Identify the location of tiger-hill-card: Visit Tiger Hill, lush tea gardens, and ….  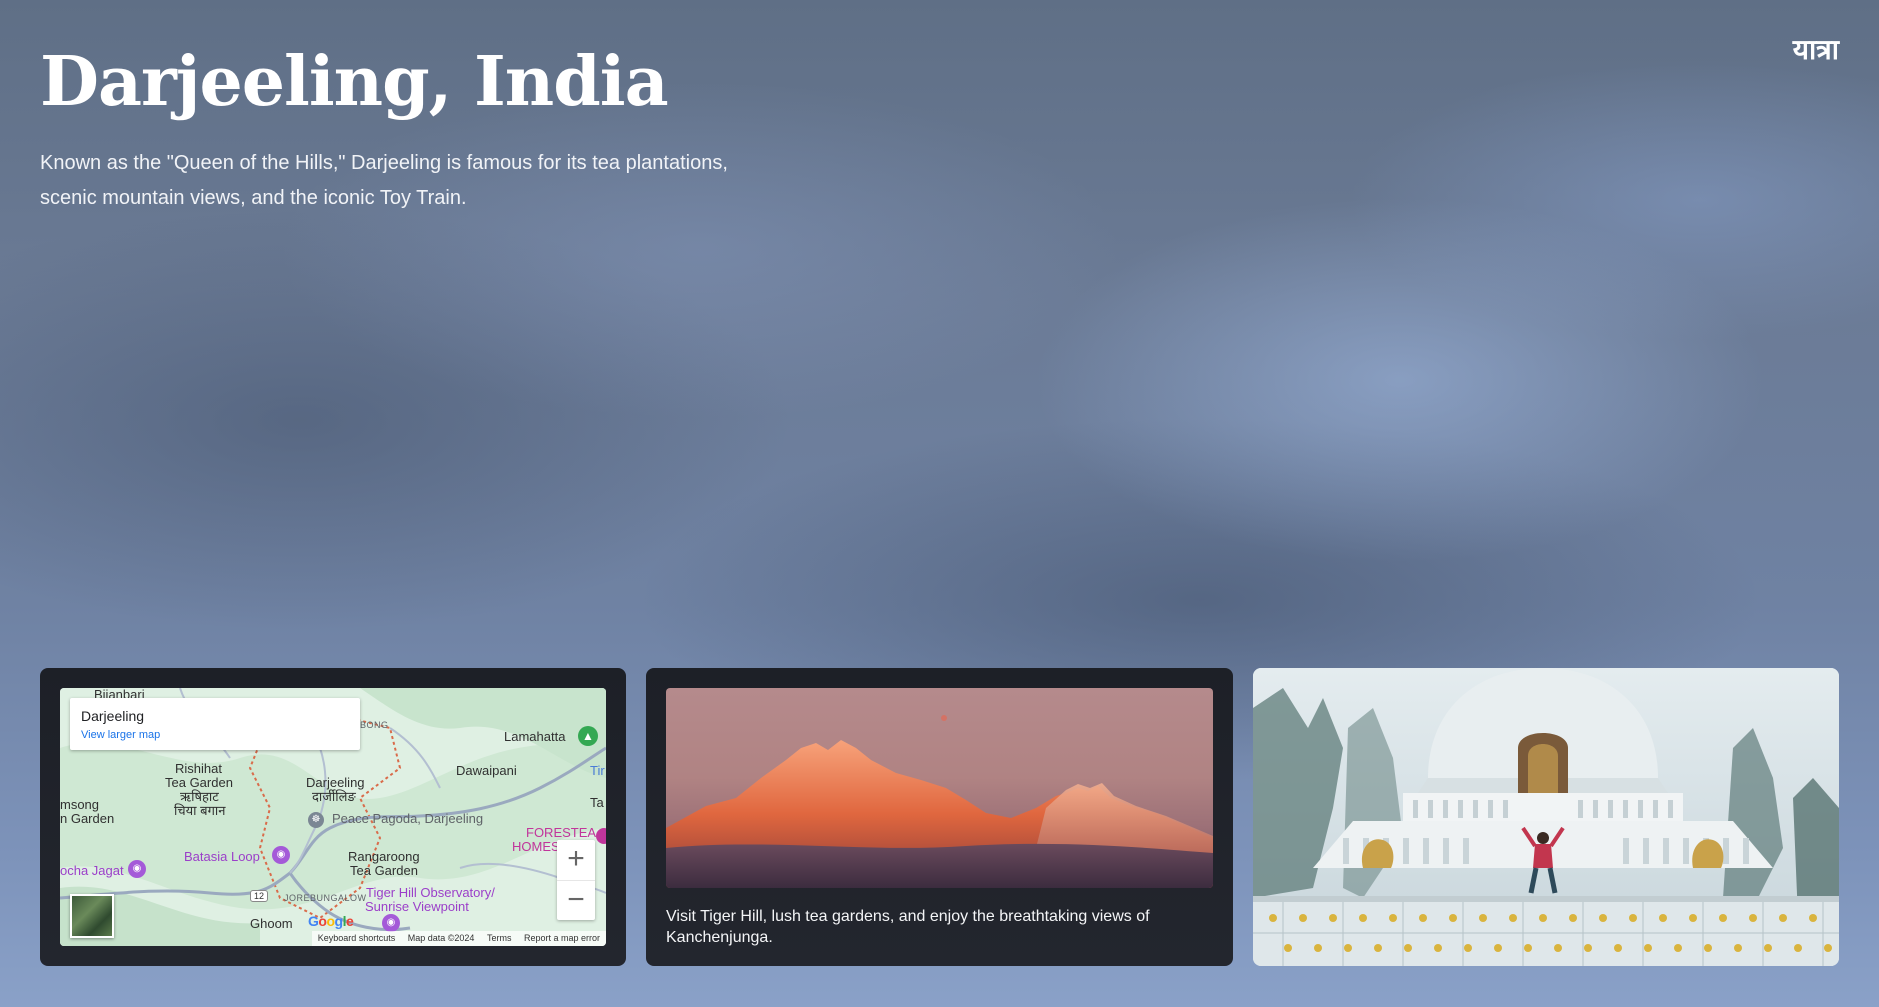
(939, 817).